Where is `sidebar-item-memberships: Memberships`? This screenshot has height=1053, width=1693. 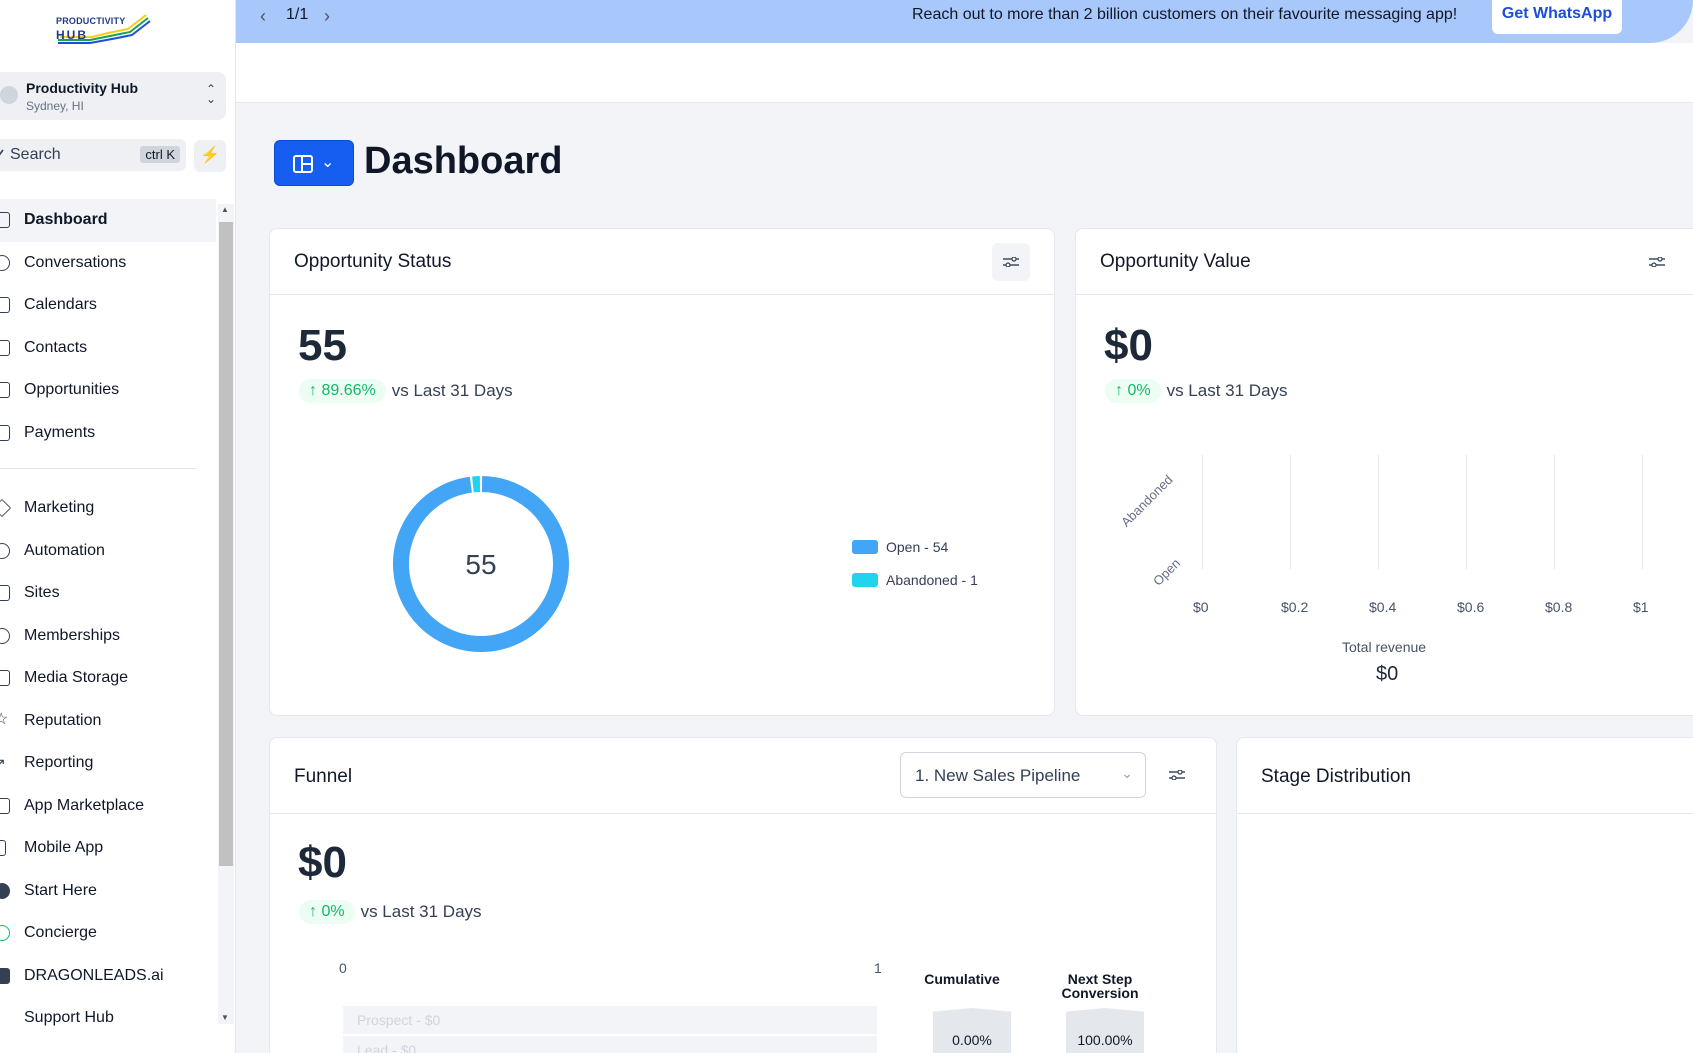 sidebar-item-memberships: Memberships is located at coordinates (108, 636).